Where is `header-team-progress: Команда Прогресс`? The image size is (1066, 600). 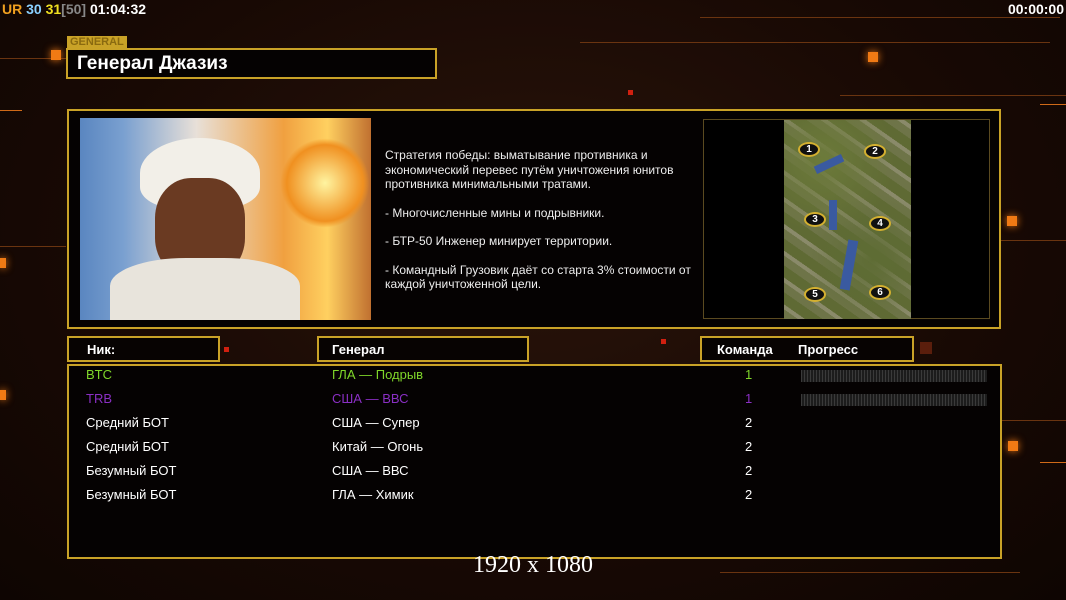
header-team-progress: Команда Прогресс is located at coordinates (807, 349).